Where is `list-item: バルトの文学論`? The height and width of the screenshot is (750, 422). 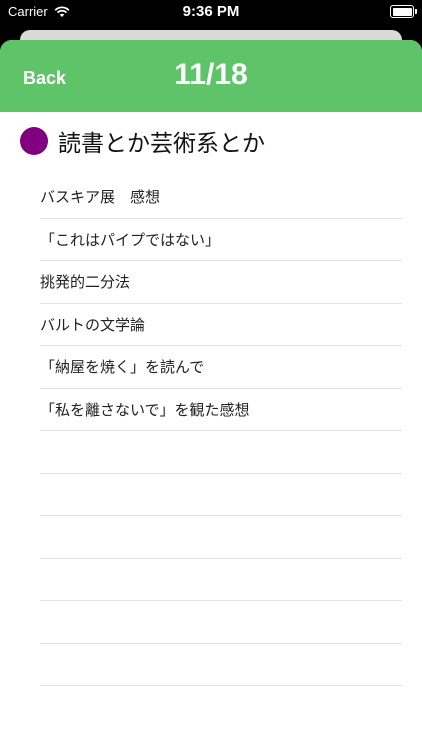 list-item: バルトの文学論 is located at coordinates (221, 325).